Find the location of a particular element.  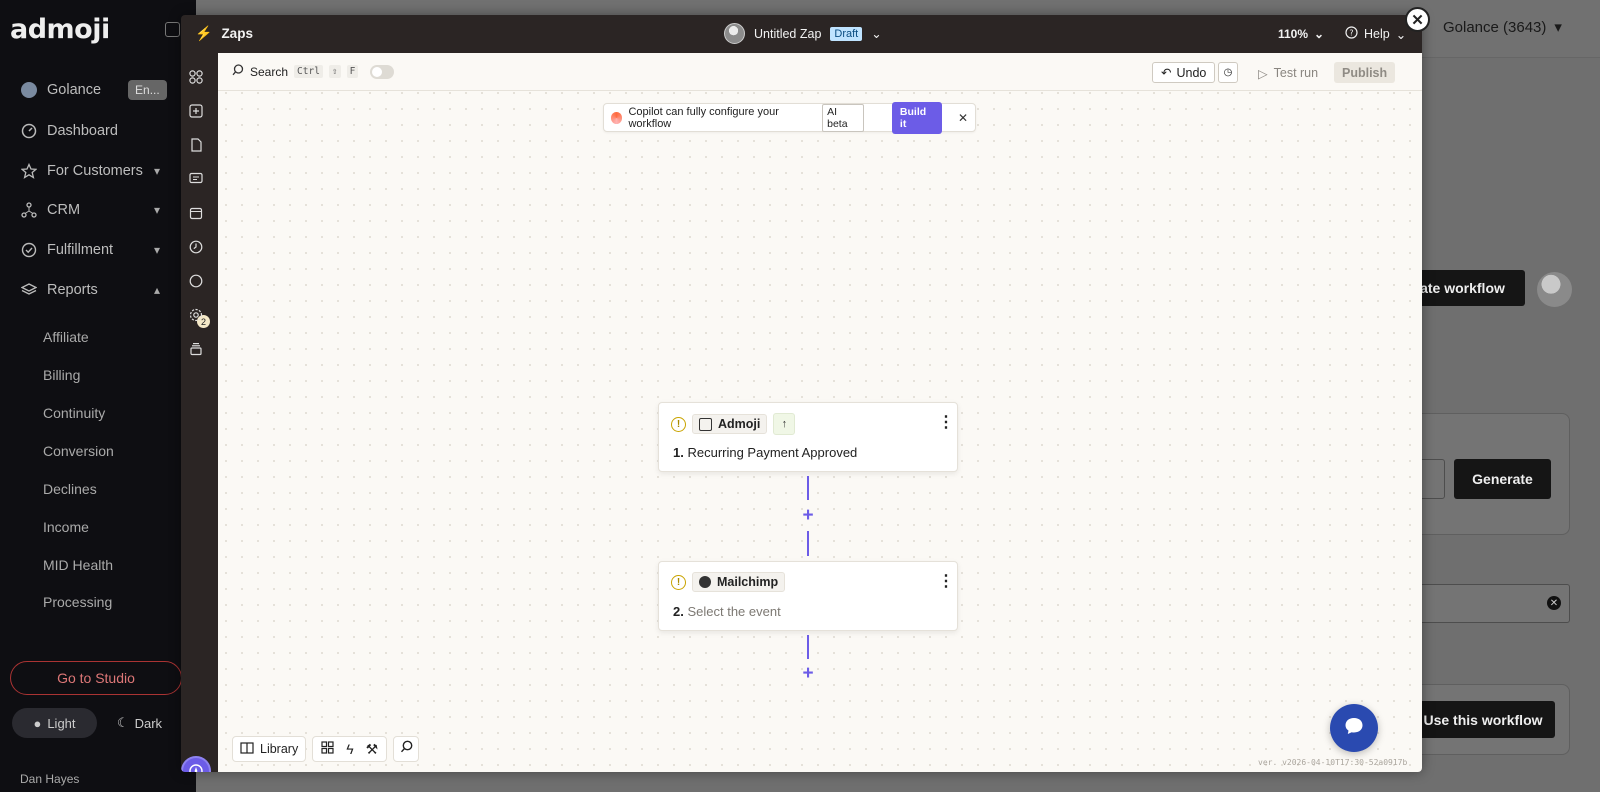

ai-beta-badge: AI beta is located at coordinates (843, 117).